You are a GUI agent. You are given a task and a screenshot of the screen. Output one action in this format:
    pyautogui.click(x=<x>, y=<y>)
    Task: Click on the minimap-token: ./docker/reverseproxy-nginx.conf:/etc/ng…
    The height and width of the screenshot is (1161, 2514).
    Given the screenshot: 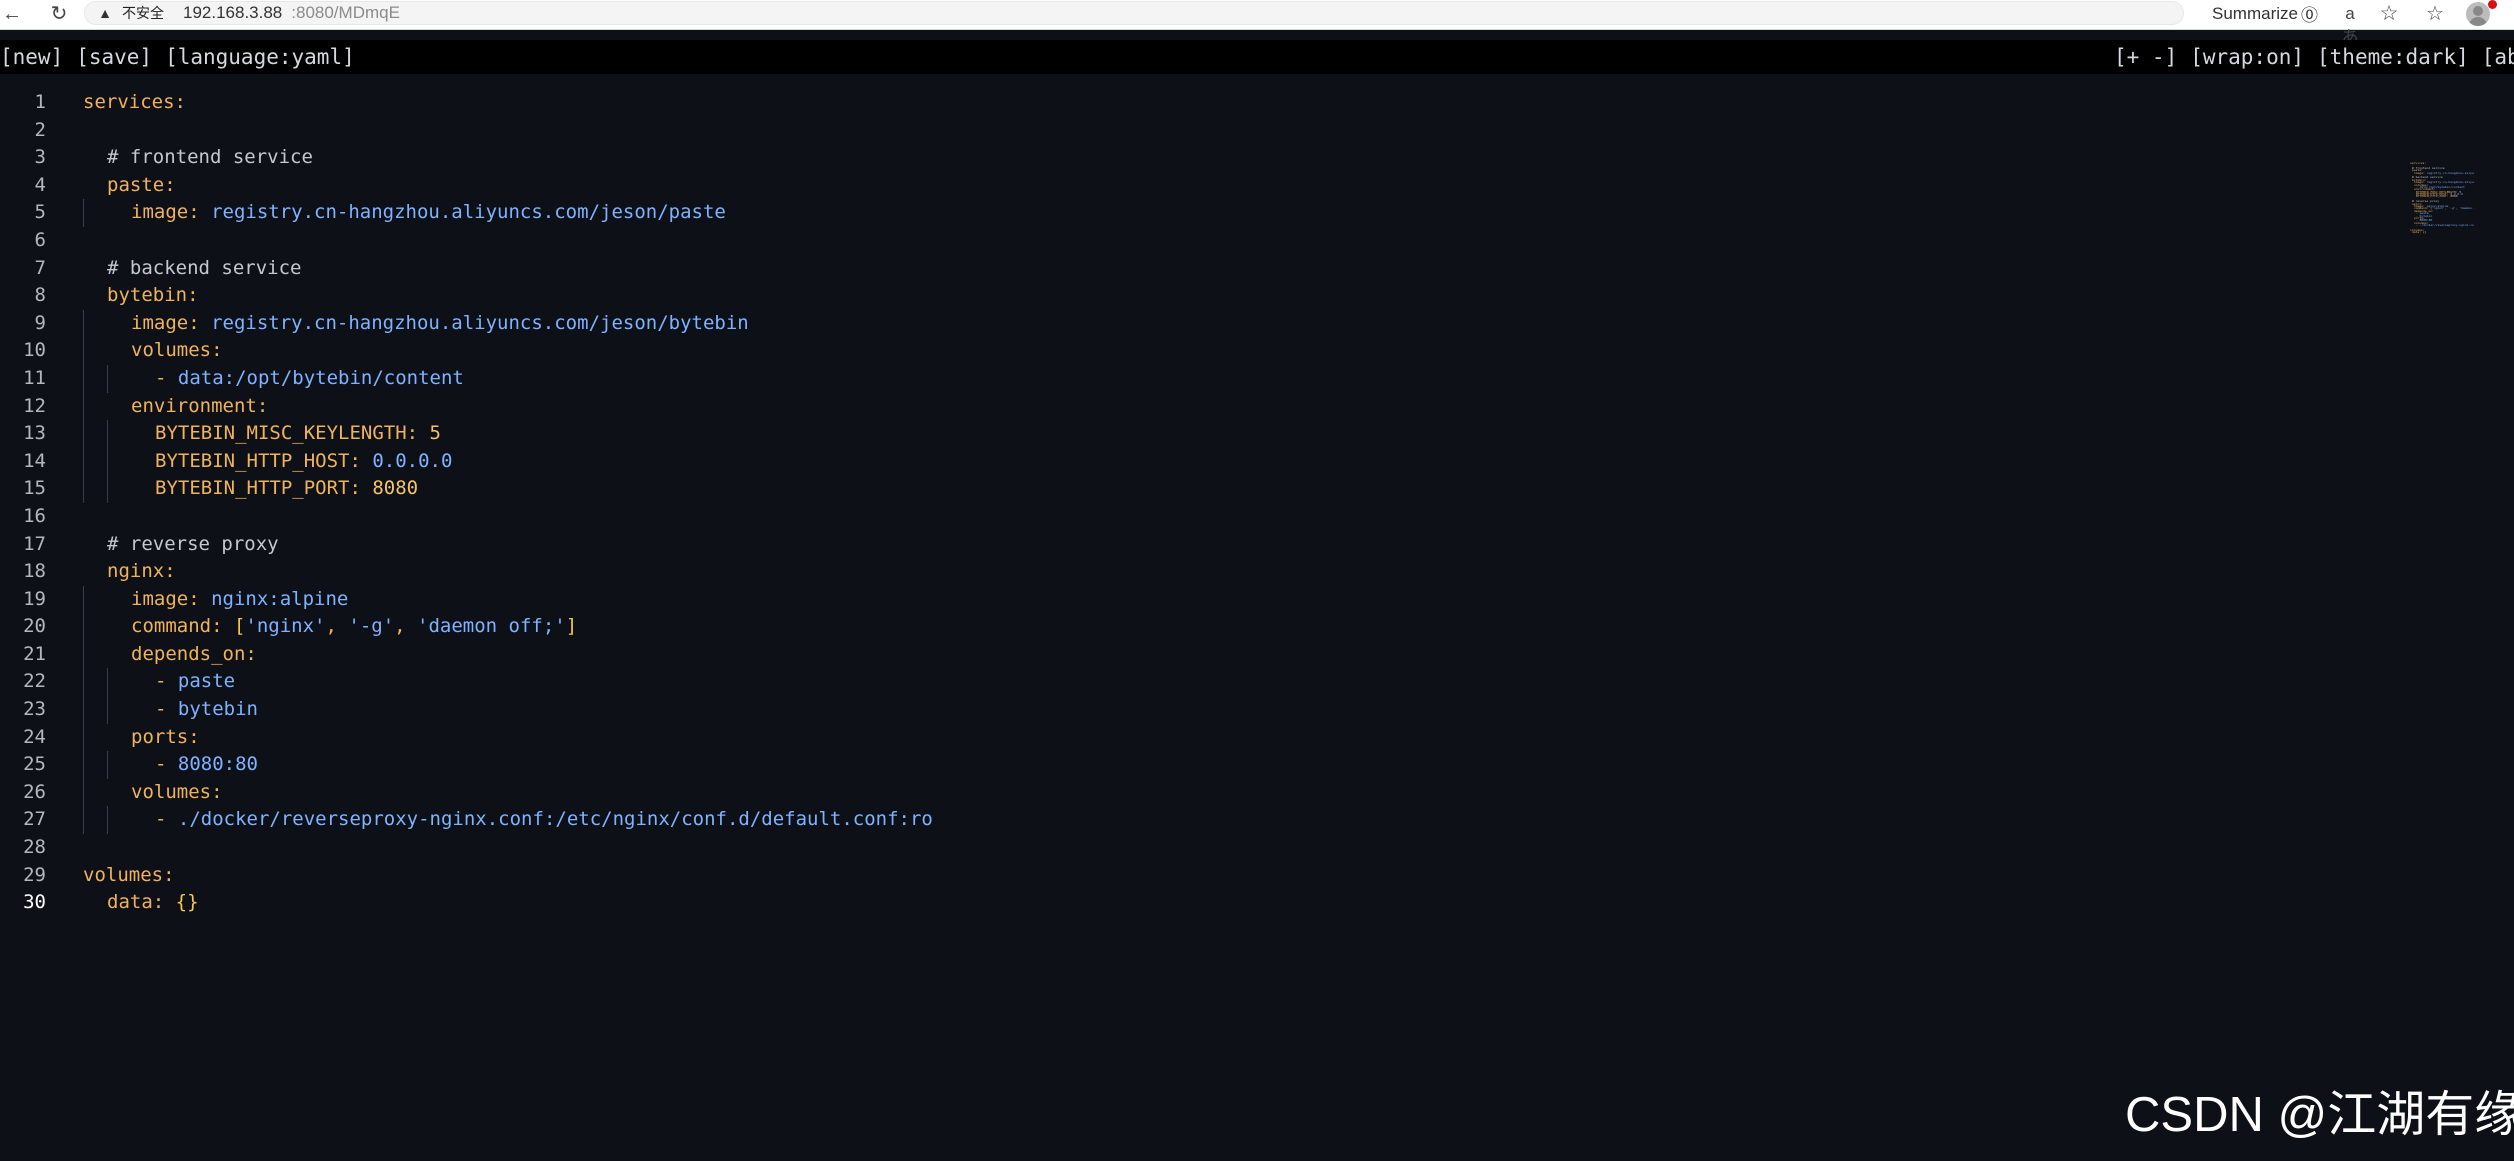 What is the action you would take?
    pyautogui.click(x=2446, y=225)
    